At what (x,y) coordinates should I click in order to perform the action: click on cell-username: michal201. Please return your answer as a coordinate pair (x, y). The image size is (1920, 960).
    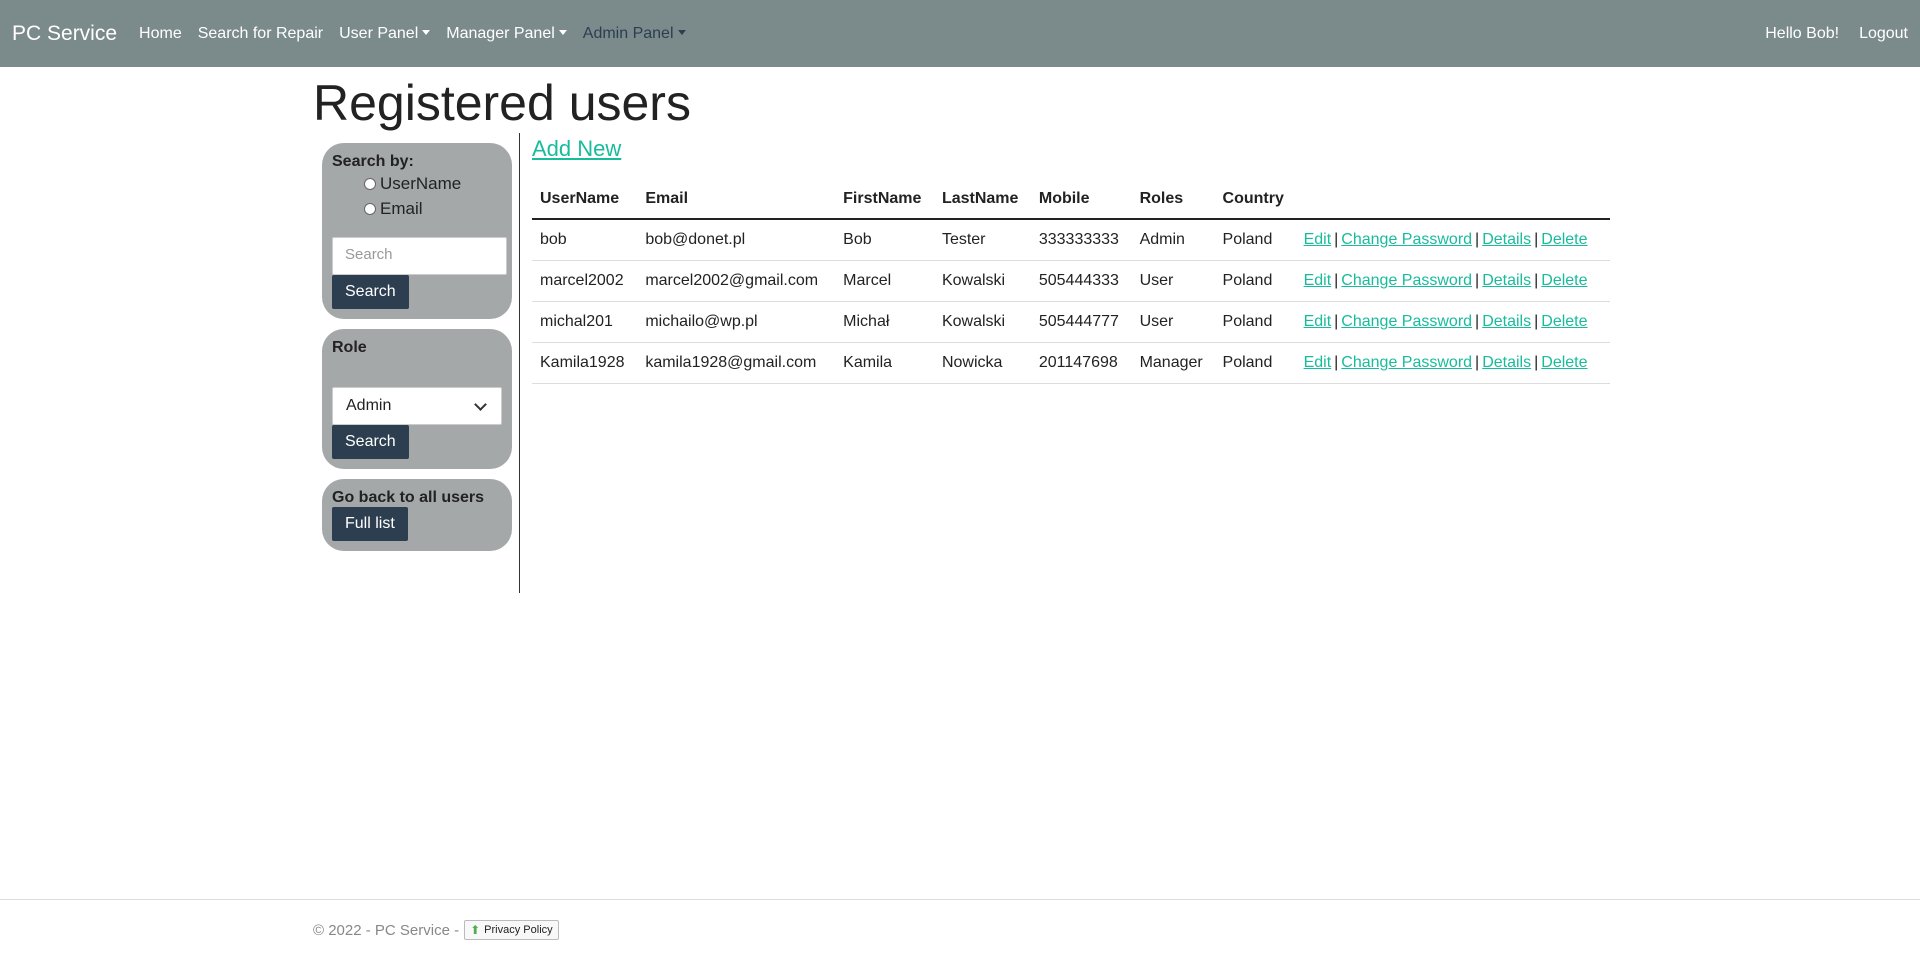
    Looking at the image, I should click on (585, 322).